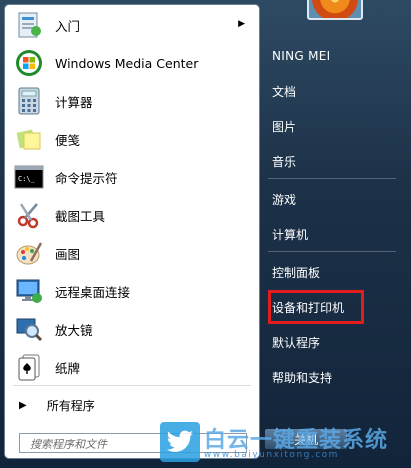 This screenshot has height=468, width=411. Describe the element at coordinates (132, 25) in the screenshot. I see `program-getting-started: 入门 ▶` at that location.